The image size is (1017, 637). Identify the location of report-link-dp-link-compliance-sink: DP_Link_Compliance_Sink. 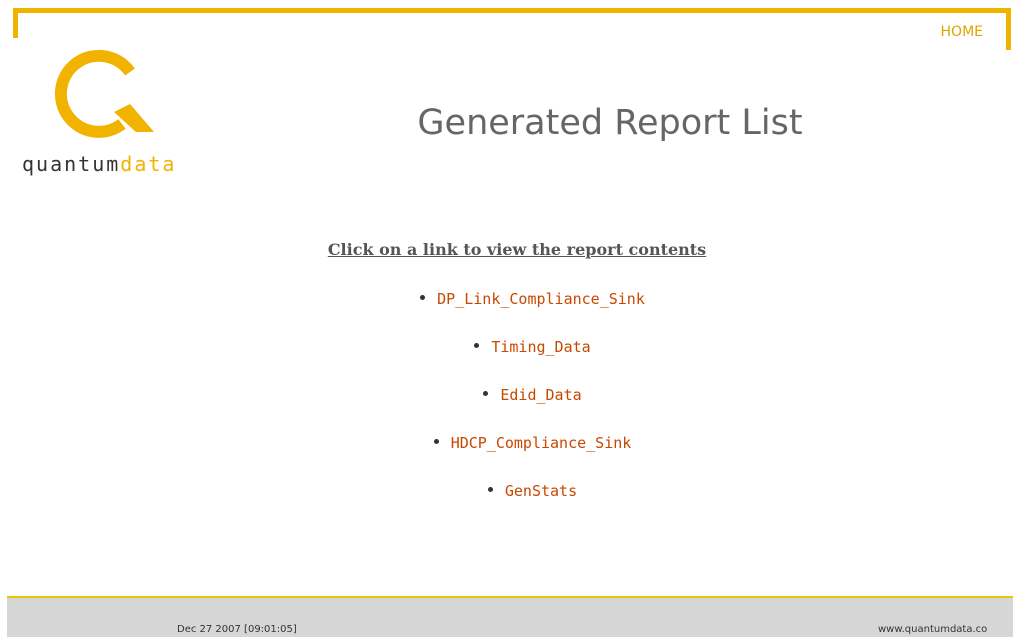
(541, 299).